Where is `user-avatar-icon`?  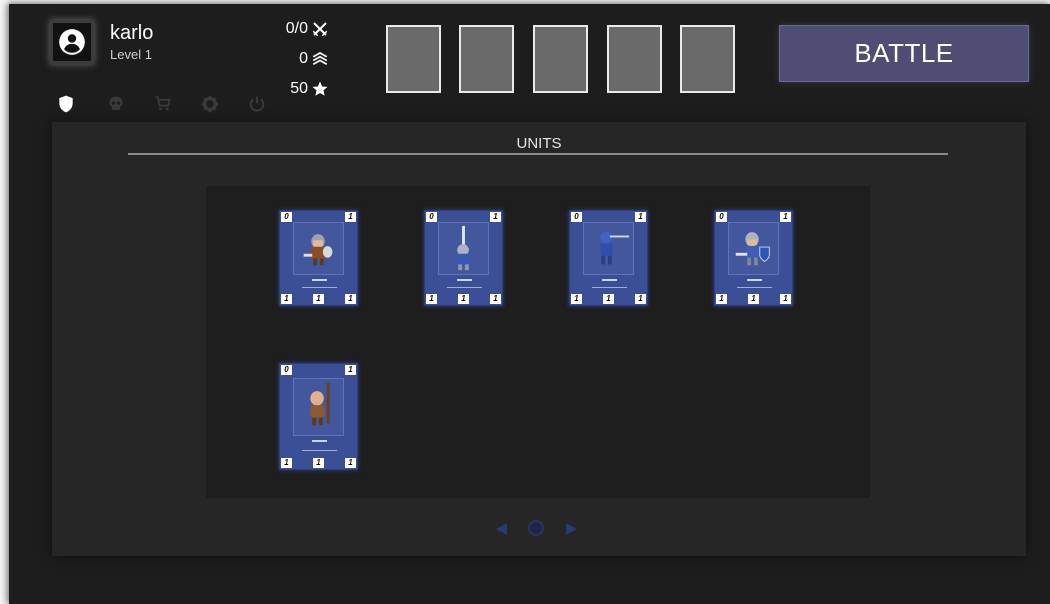
user-avatar-icon is located at coordinates (72, 42).